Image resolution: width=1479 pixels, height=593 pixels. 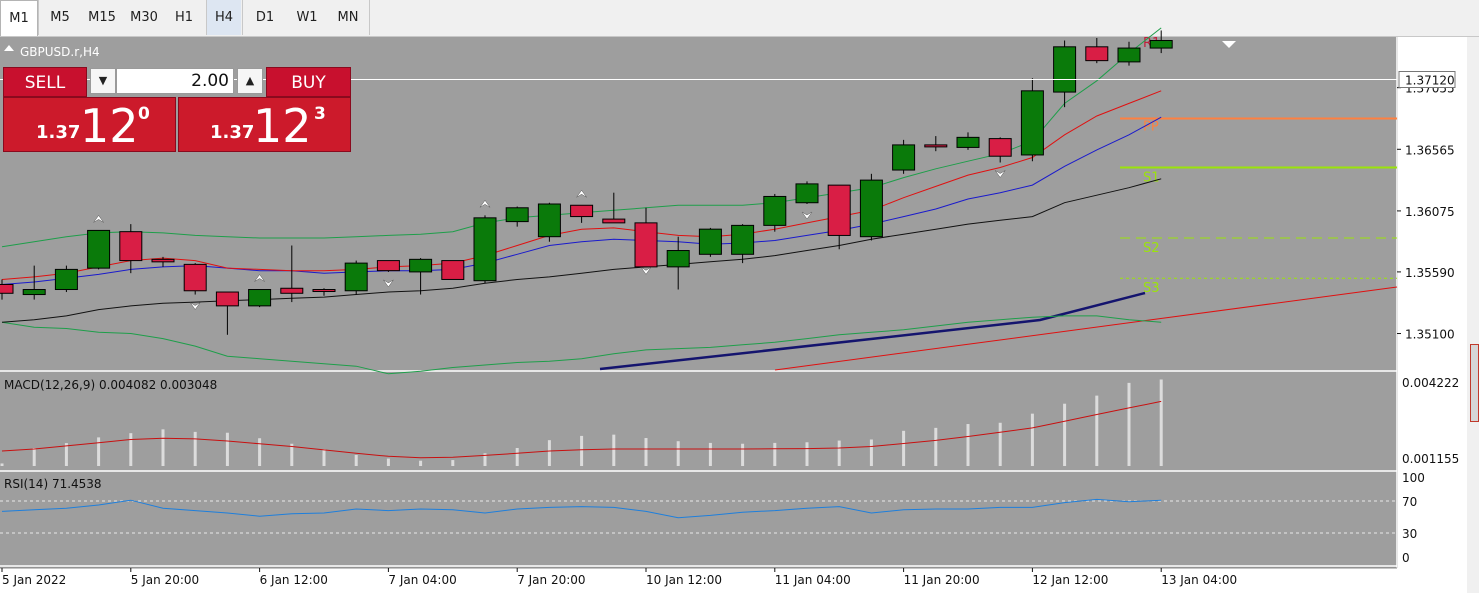 What do you see at coordinates (1070, 580) in the screenshot?
I see `time-tick-label: 12 Jan 12:00` at bounding box center [1070, 580].